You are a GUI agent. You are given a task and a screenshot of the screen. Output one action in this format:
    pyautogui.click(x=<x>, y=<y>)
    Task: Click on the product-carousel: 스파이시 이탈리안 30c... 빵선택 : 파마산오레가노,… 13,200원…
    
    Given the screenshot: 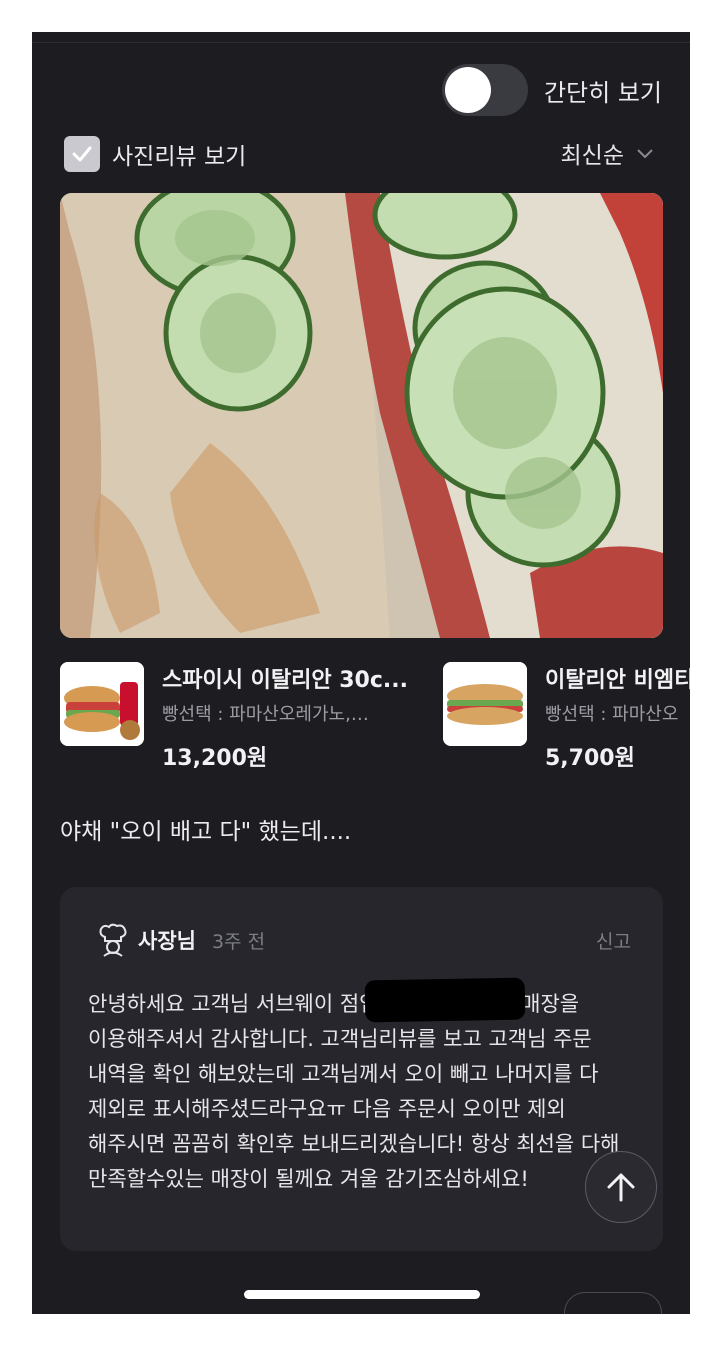 What is the action you would take?
    pyautogui.click(x=375, y=722)
    